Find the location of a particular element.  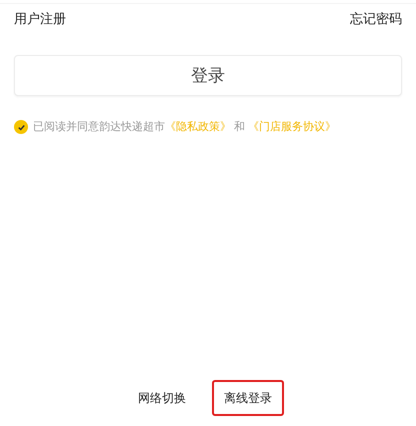

checkbox is located at coordinates (21, 127).